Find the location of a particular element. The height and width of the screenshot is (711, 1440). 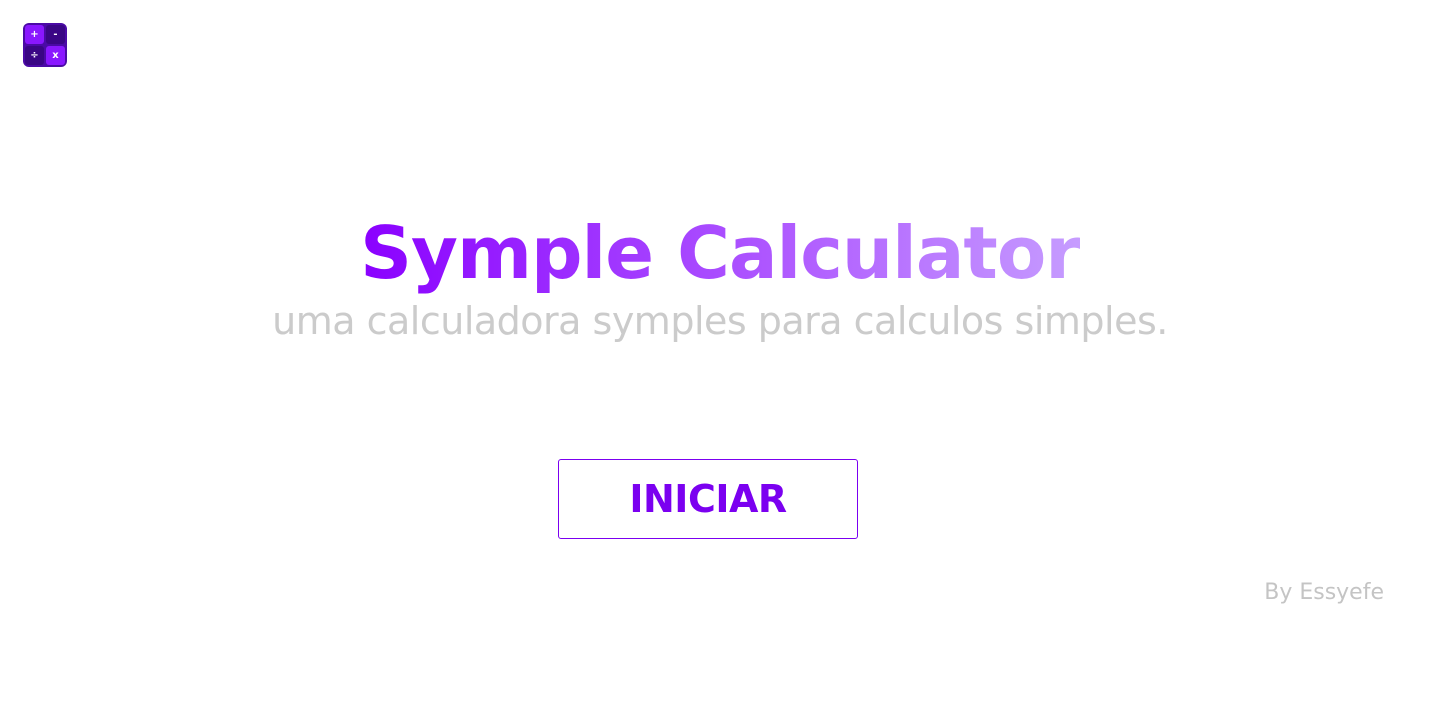

minus-icon: - is located at coordinates (55, 34).